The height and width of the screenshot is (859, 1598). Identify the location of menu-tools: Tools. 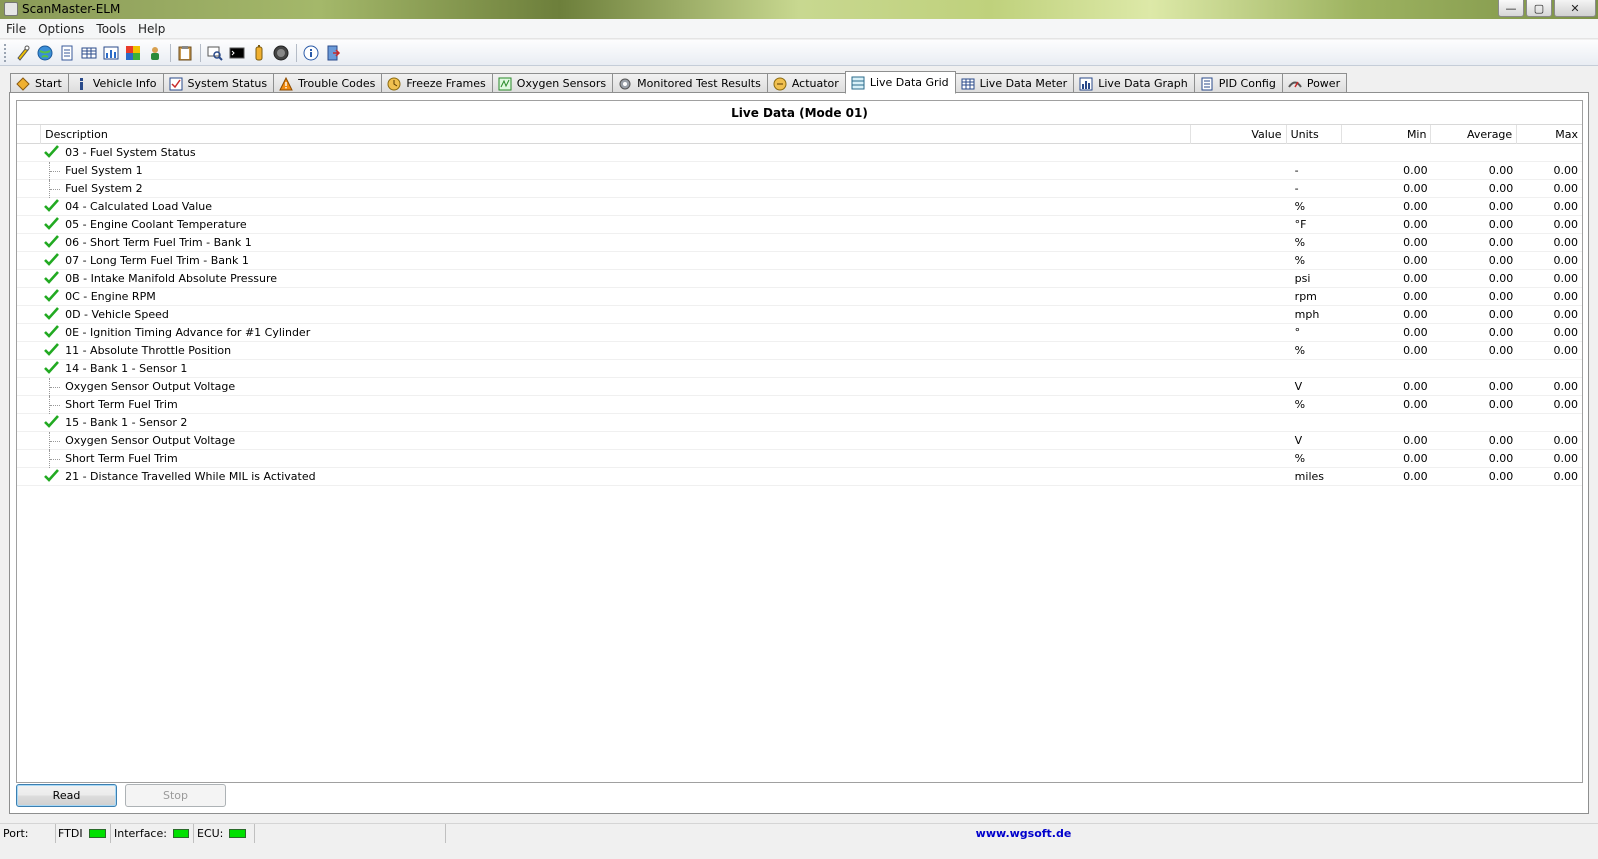
(111, 29).